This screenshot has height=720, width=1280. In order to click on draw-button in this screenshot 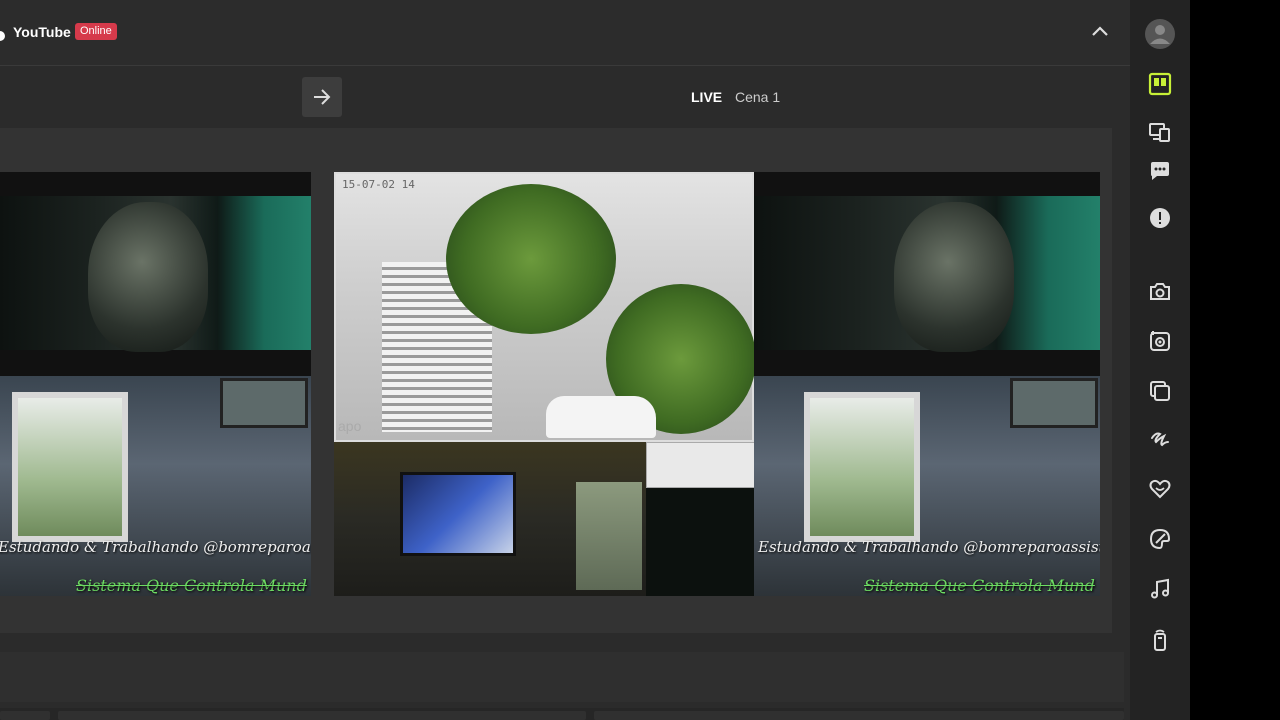, I will do `click(1160, 440)`.